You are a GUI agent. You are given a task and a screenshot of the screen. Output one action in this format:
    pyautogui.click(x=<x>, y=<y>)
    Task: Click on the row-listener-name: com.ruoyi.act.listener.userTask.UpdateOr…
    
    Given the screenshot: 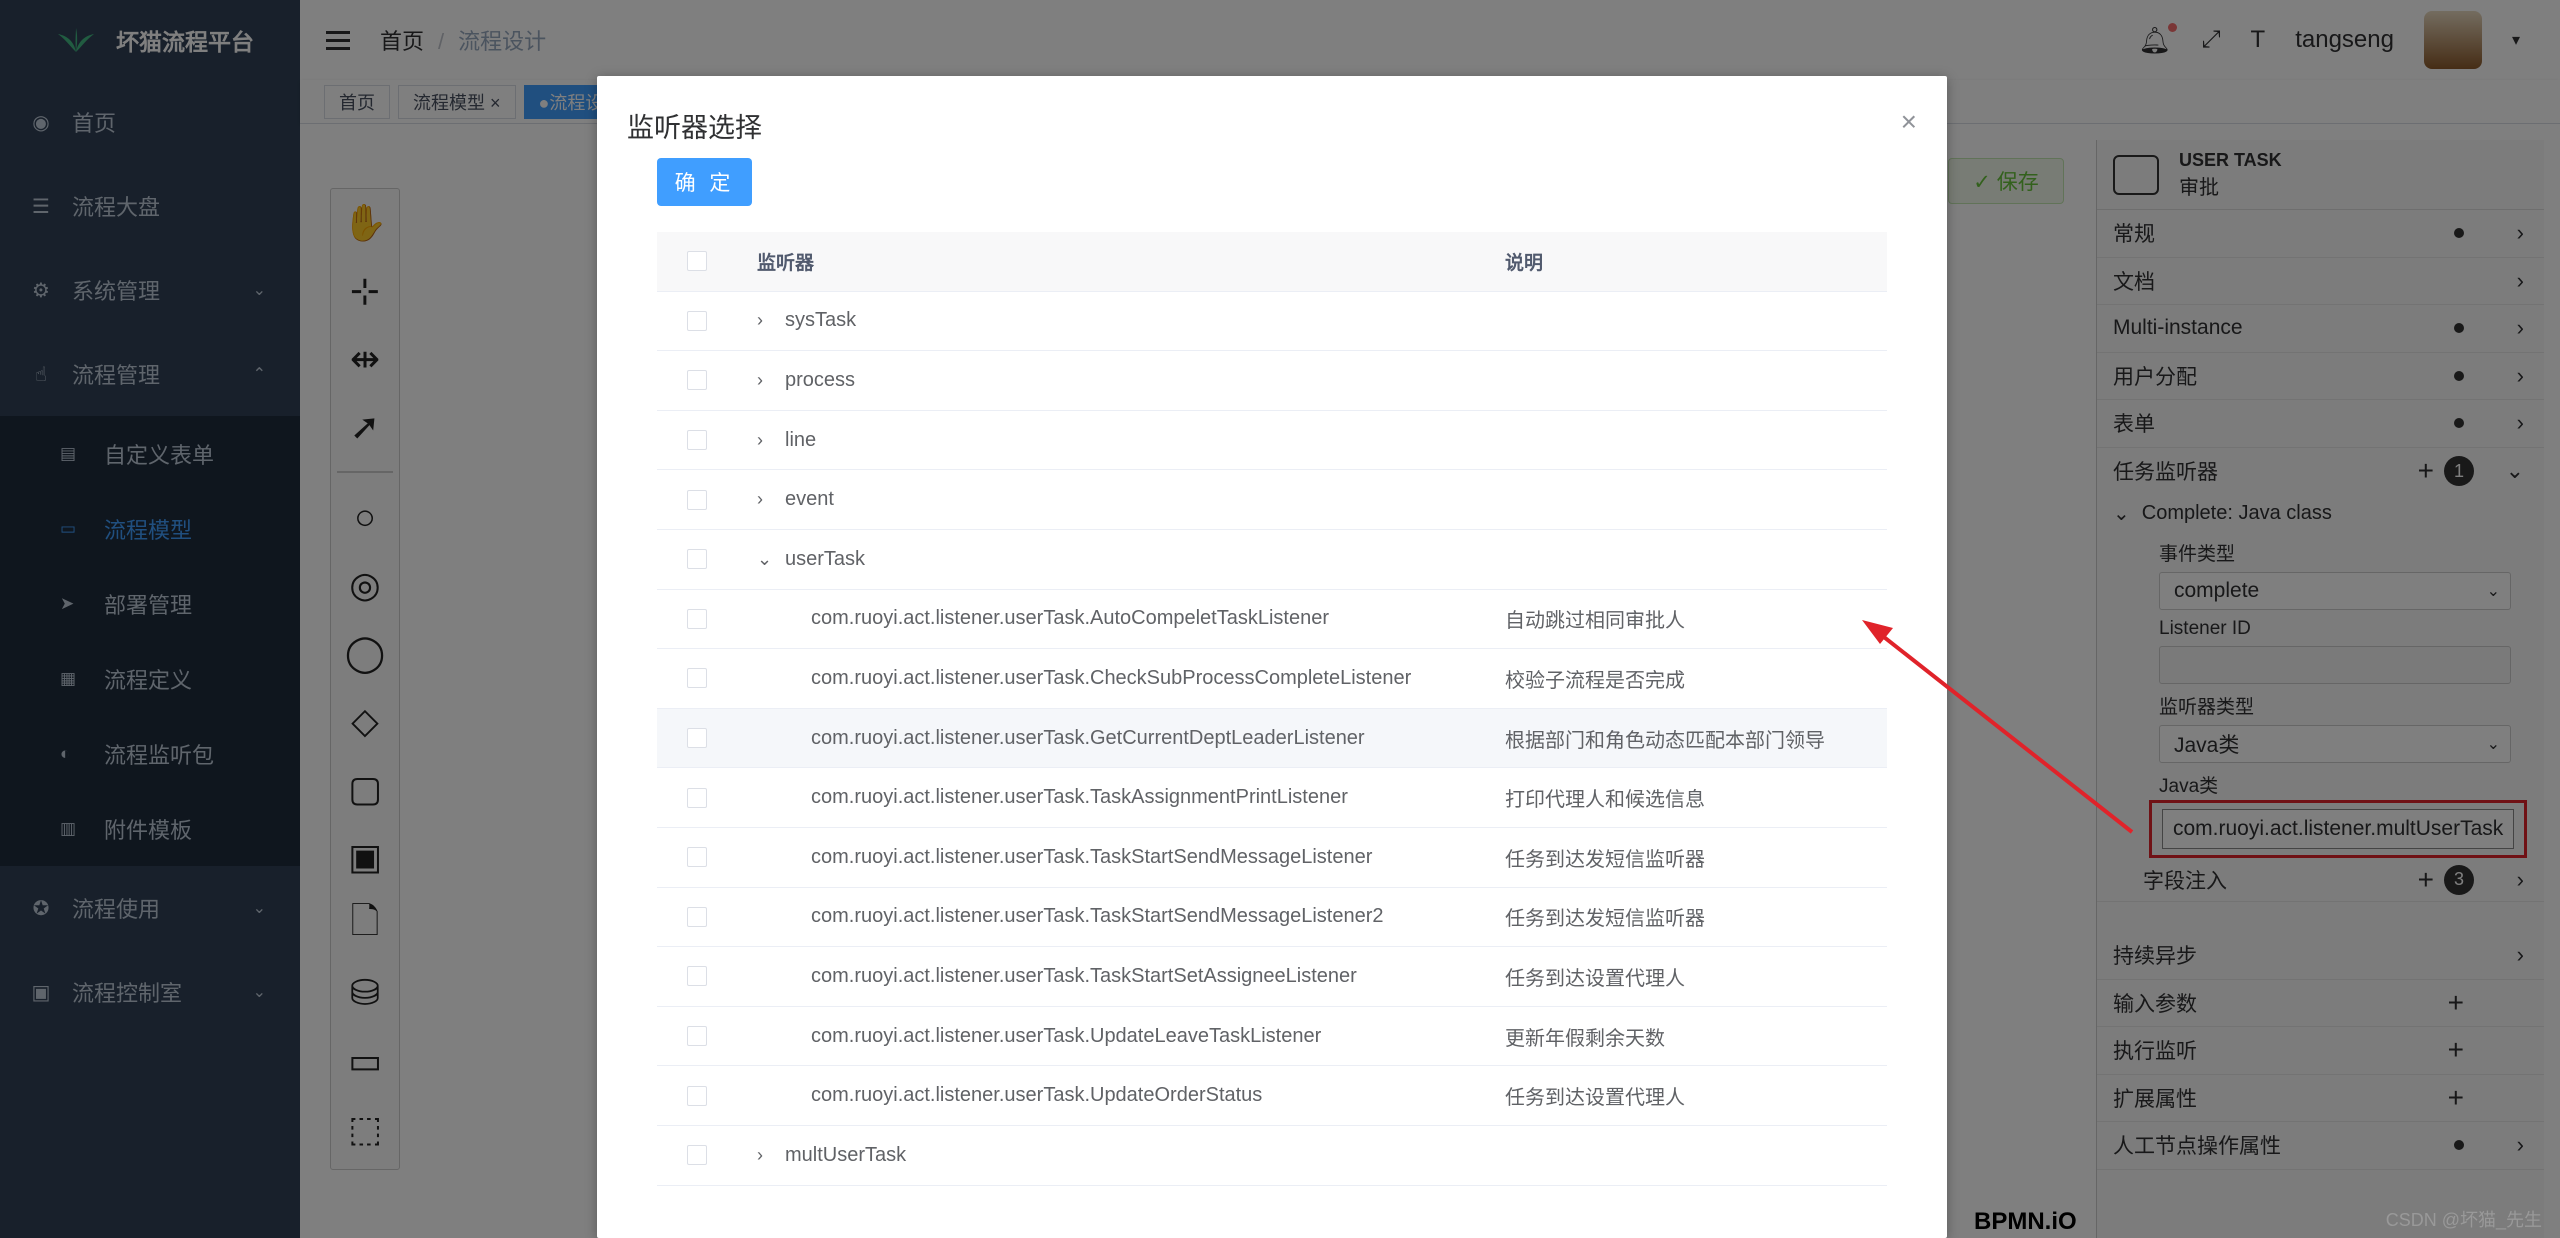 What is the action you would take?
    pyautogui.click(x=1036, y=1095)
    